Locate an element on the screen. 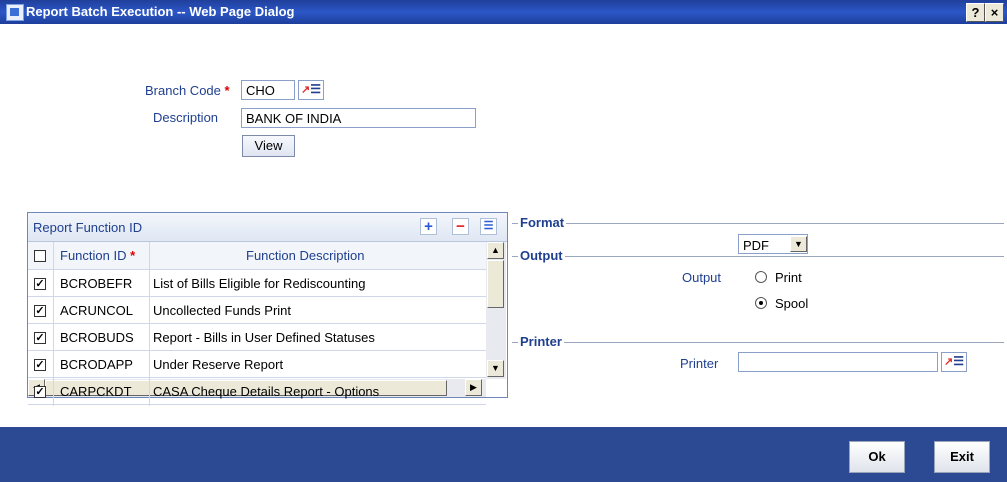  single-view-icon: ☰ is located at coordinates (488, 226).